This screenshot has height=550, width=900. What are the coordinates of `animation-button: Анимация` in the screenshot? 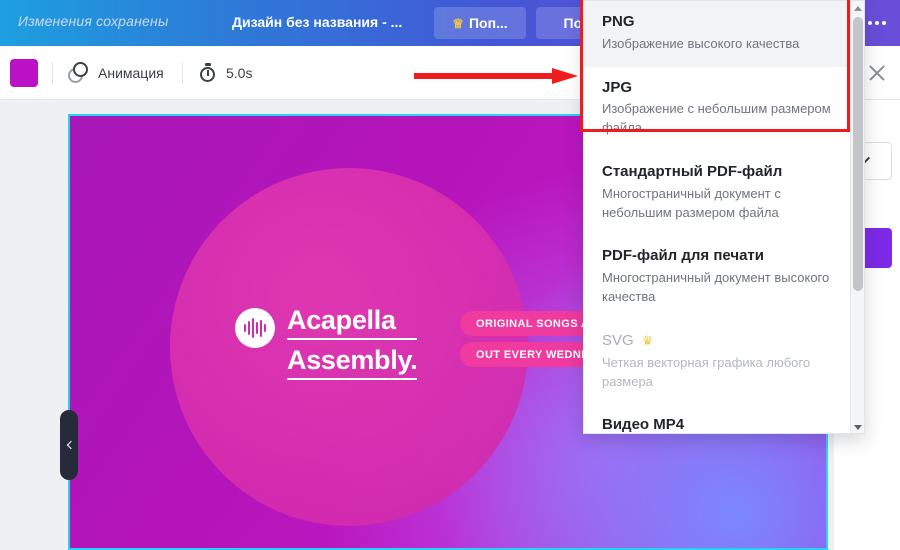 It's located at (116, 73).